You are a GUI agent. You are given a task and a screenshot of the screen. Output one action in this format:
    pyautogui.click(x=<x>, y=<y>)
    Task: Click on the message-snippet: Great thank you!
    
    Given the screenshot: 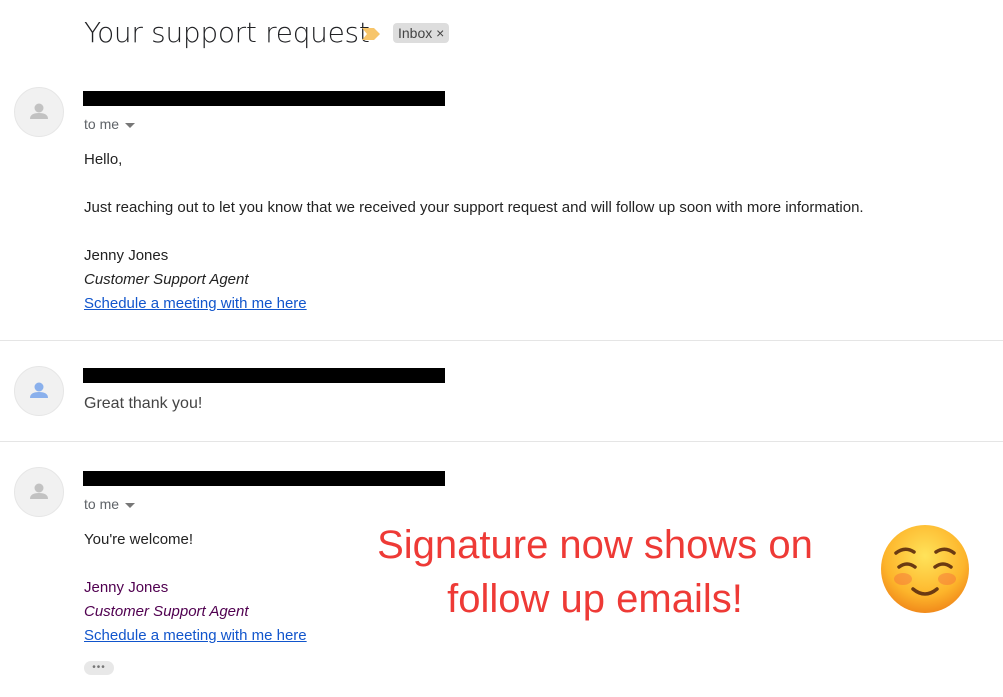 What is the action you would take?
    pyautogui.click(x=143, y=404)
    